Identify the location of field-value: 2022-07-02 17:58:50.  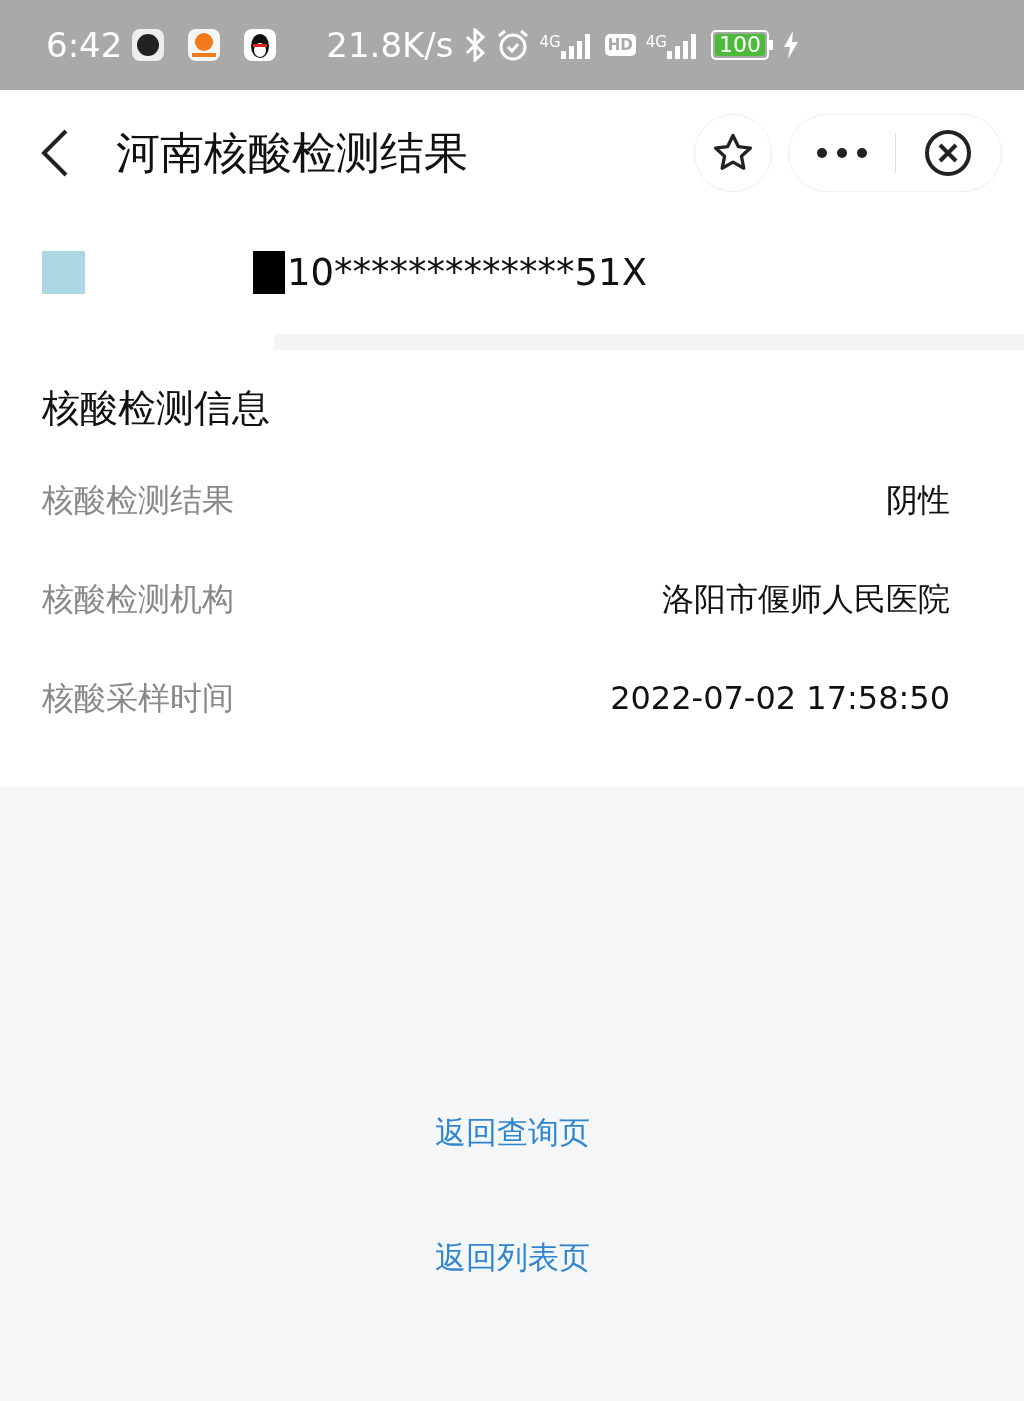
(780, 698).